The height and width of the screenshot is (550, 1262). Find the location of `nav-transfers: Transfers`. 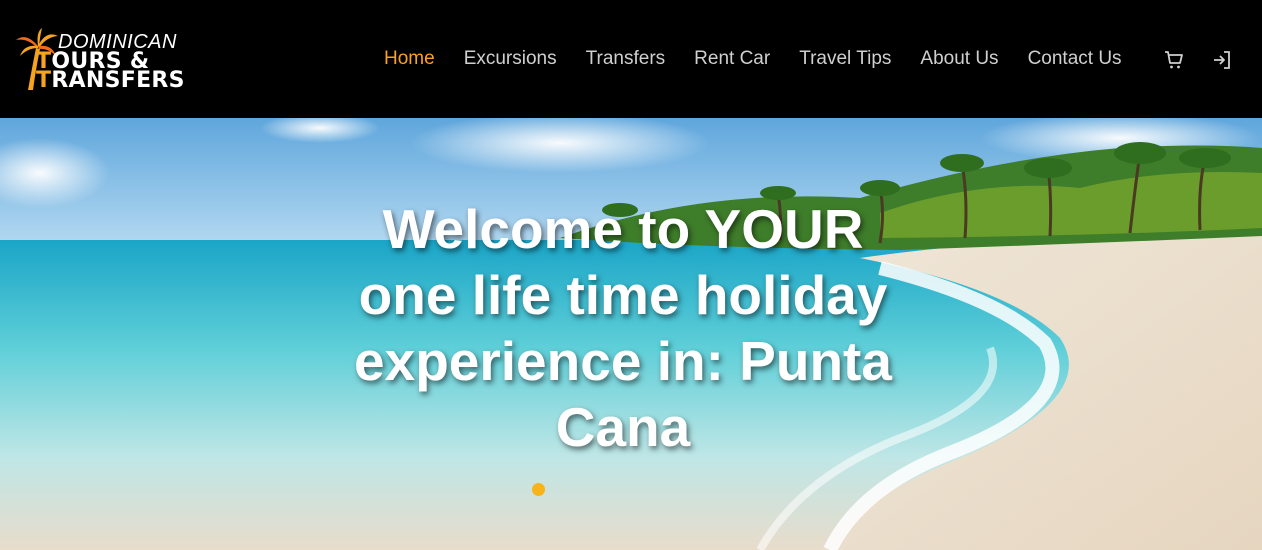

nav-transfers: Transfers is located at coordinates (626, 59).